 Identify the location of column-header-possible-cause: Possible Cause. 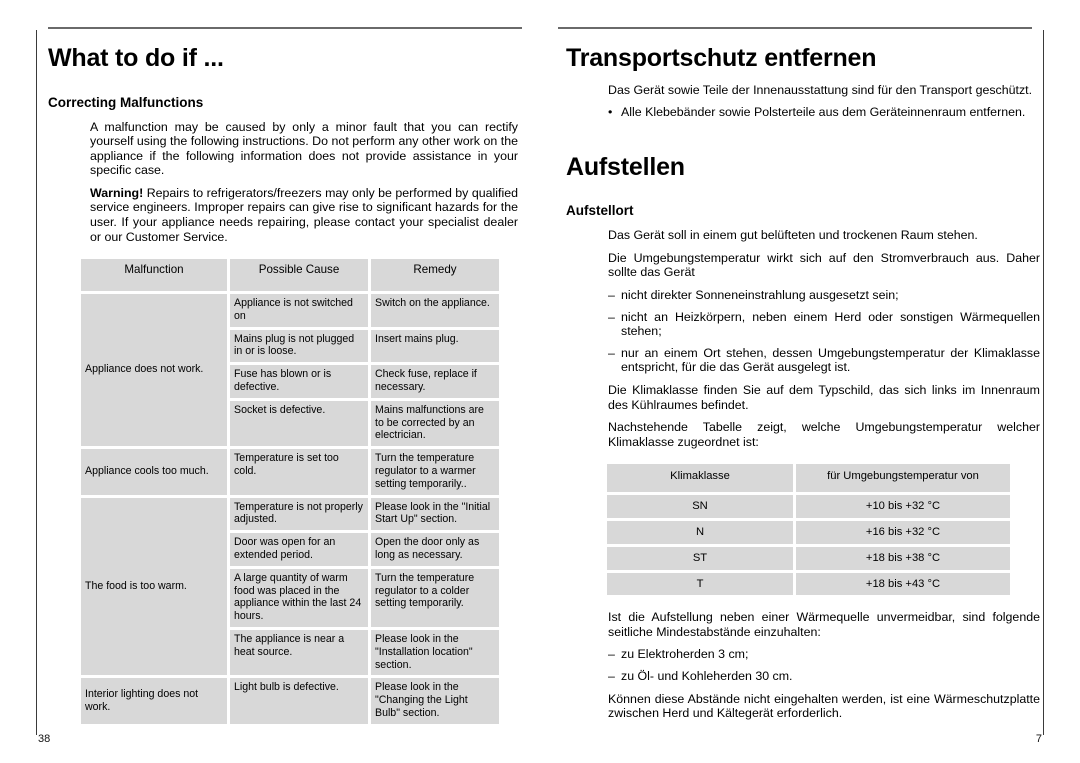
(299, 275).